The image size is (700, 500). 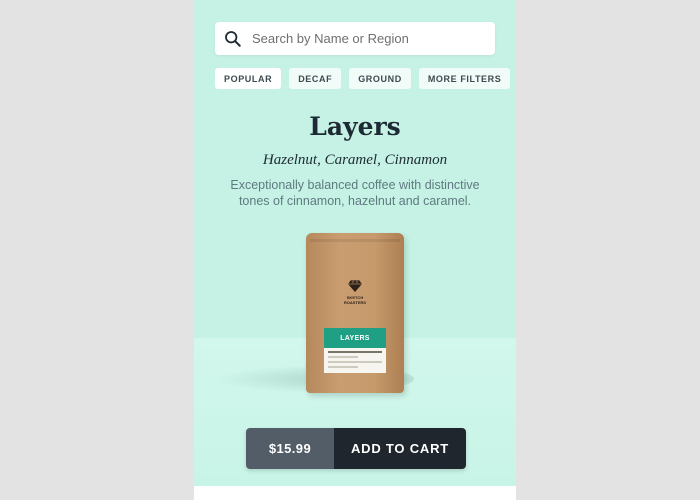 I want to click on bag-seal, so click(x=355, y=240).